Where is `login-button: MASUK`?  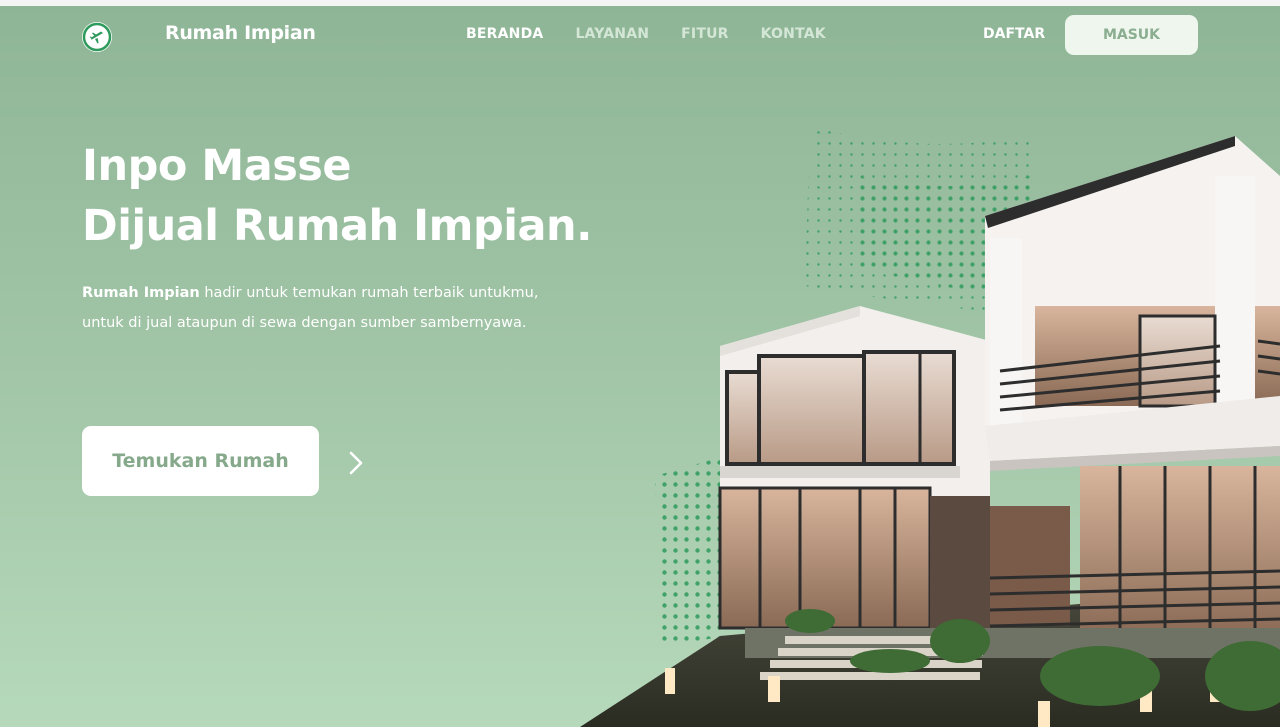 login-button: MASUK is located at coordinates (1131, 35).